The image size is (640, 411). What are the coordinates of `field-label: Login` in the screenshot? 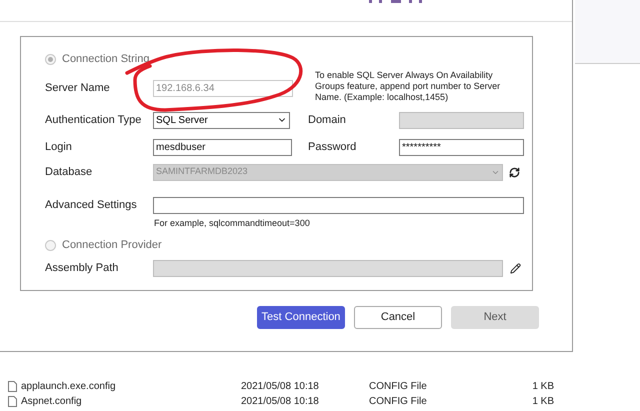 It's located at (59, 147).